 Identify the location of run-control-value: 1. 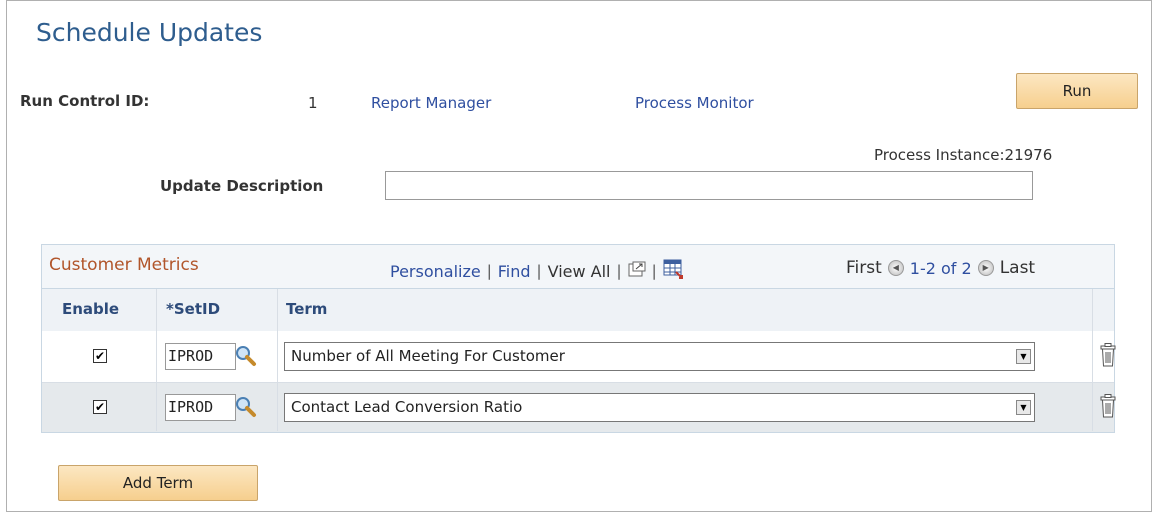
(313, 103).